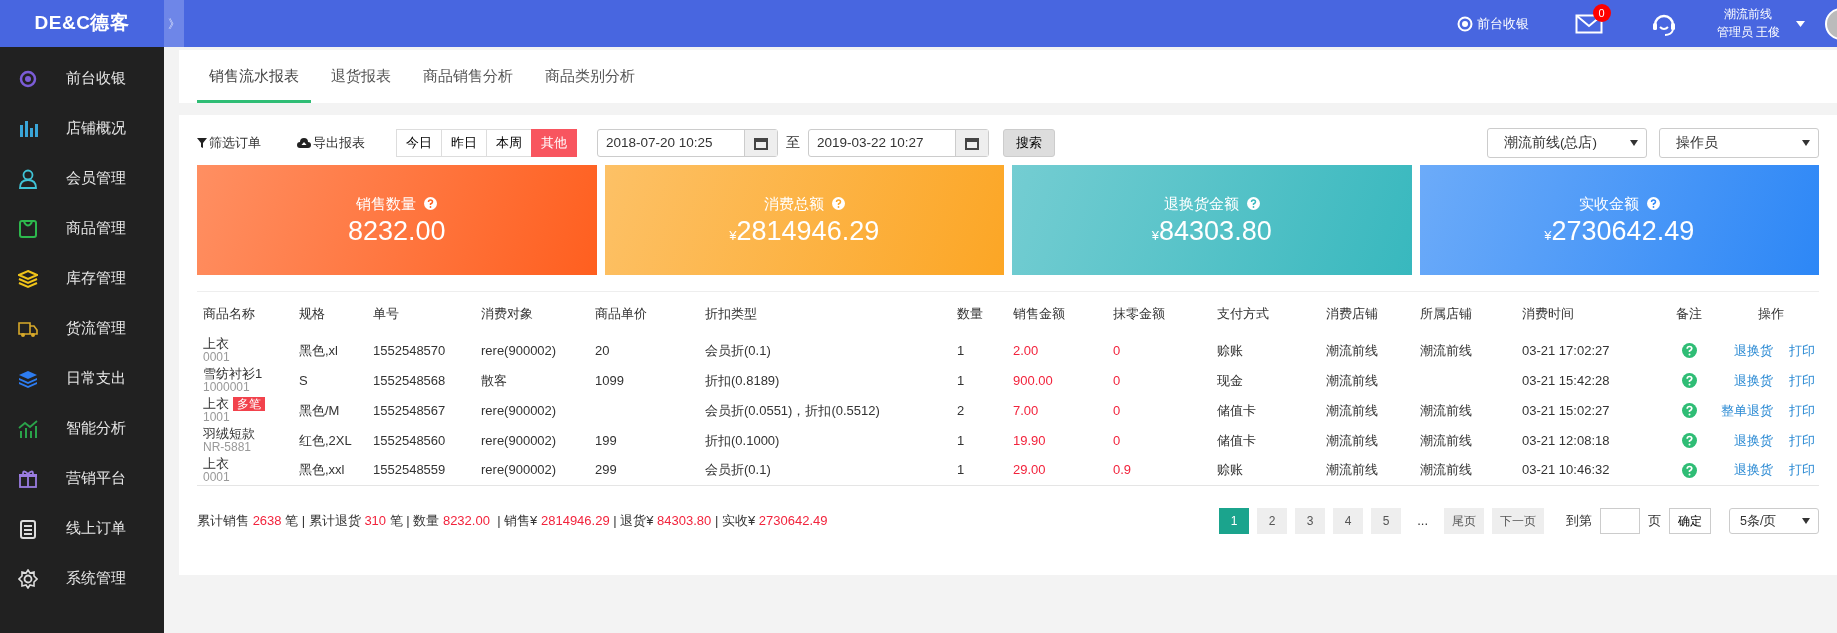 The width and height of the screenshot is (1837, 633). Describe the element at coordinates (590, 76) in the screenshot. I see `report-tab: 商品类别分析` at that location.